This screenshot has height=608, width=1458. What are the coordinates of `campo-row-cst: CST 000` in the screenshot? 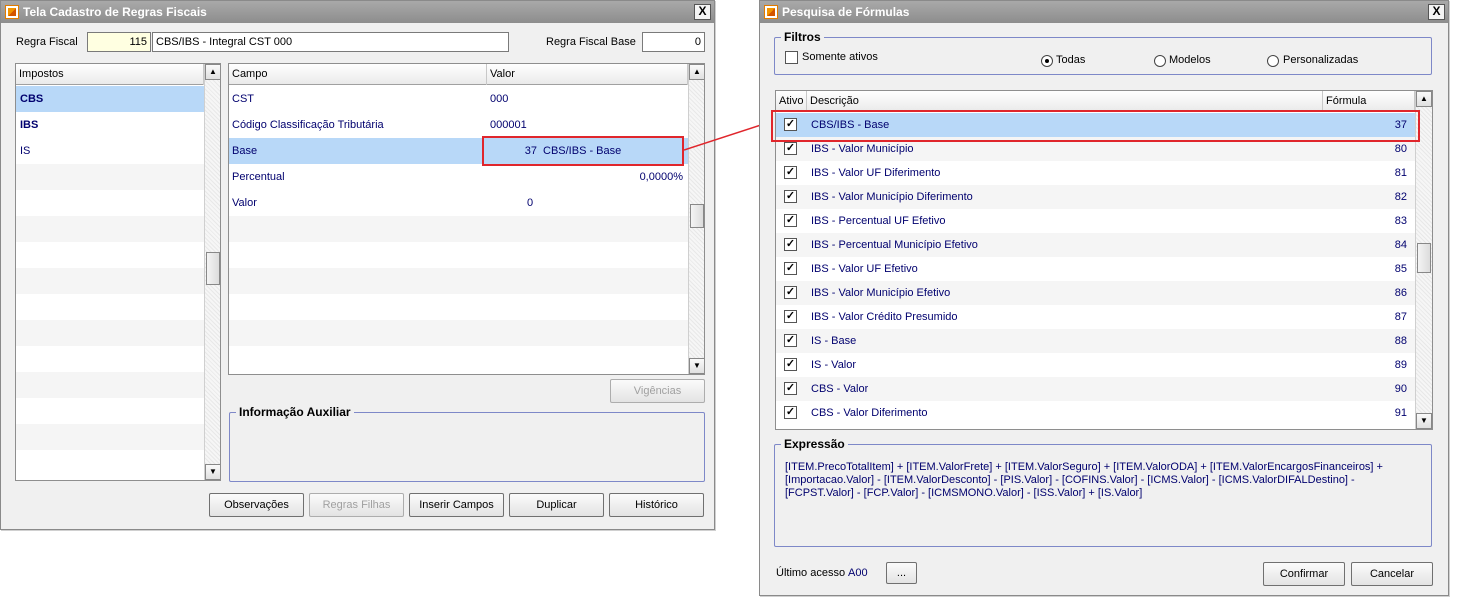 It's located at (458, 99).